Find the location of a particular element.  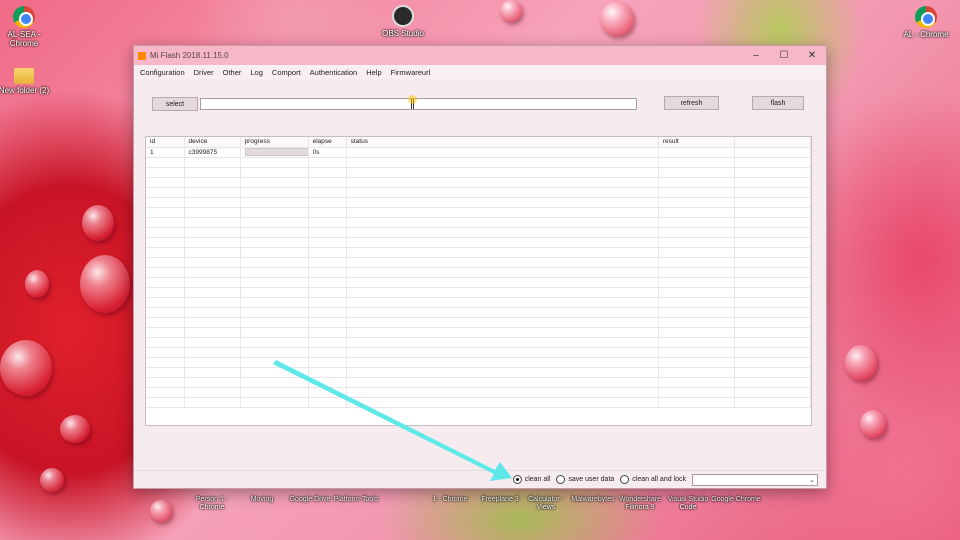

desktop-icon-bottom: 1 - Chrome is located at coordinates (450, 500).